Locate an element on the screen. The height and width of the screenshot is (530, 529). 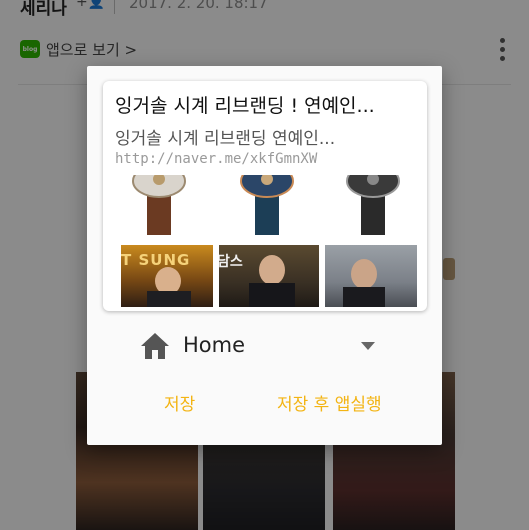
thumbnail-caption: T SUNG is located at coordinates (156, 260).